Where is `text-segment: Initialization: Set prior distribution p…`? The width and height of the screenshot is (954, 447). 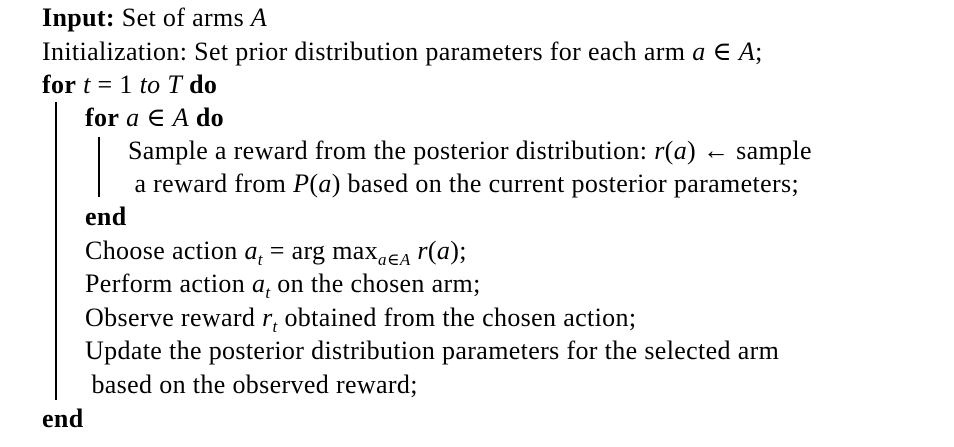 text-segment: Initialization: Set prior distribution p… is located at coordinates (367, 51).